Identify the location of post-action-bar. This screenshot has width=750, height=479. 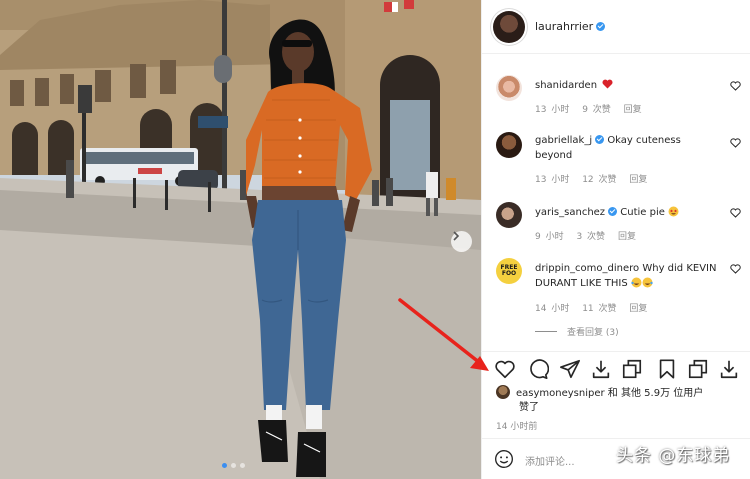
(616, 367).